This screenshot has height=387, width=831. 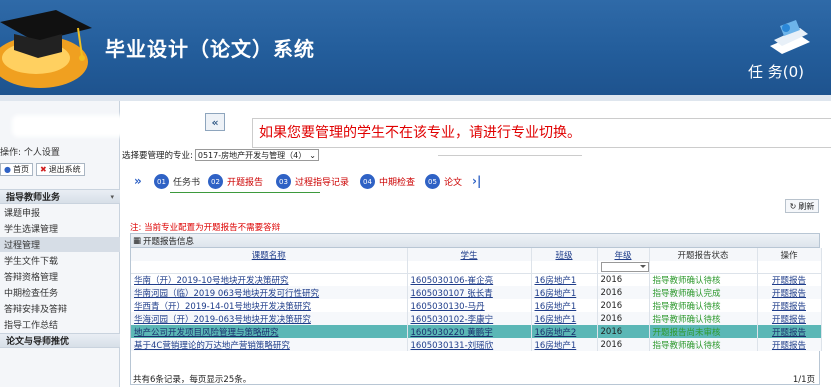 What do you see at coordinates (46, 49) in the screenshot?
I see `graduation-cap-icon` at bounding box center [46, 49].